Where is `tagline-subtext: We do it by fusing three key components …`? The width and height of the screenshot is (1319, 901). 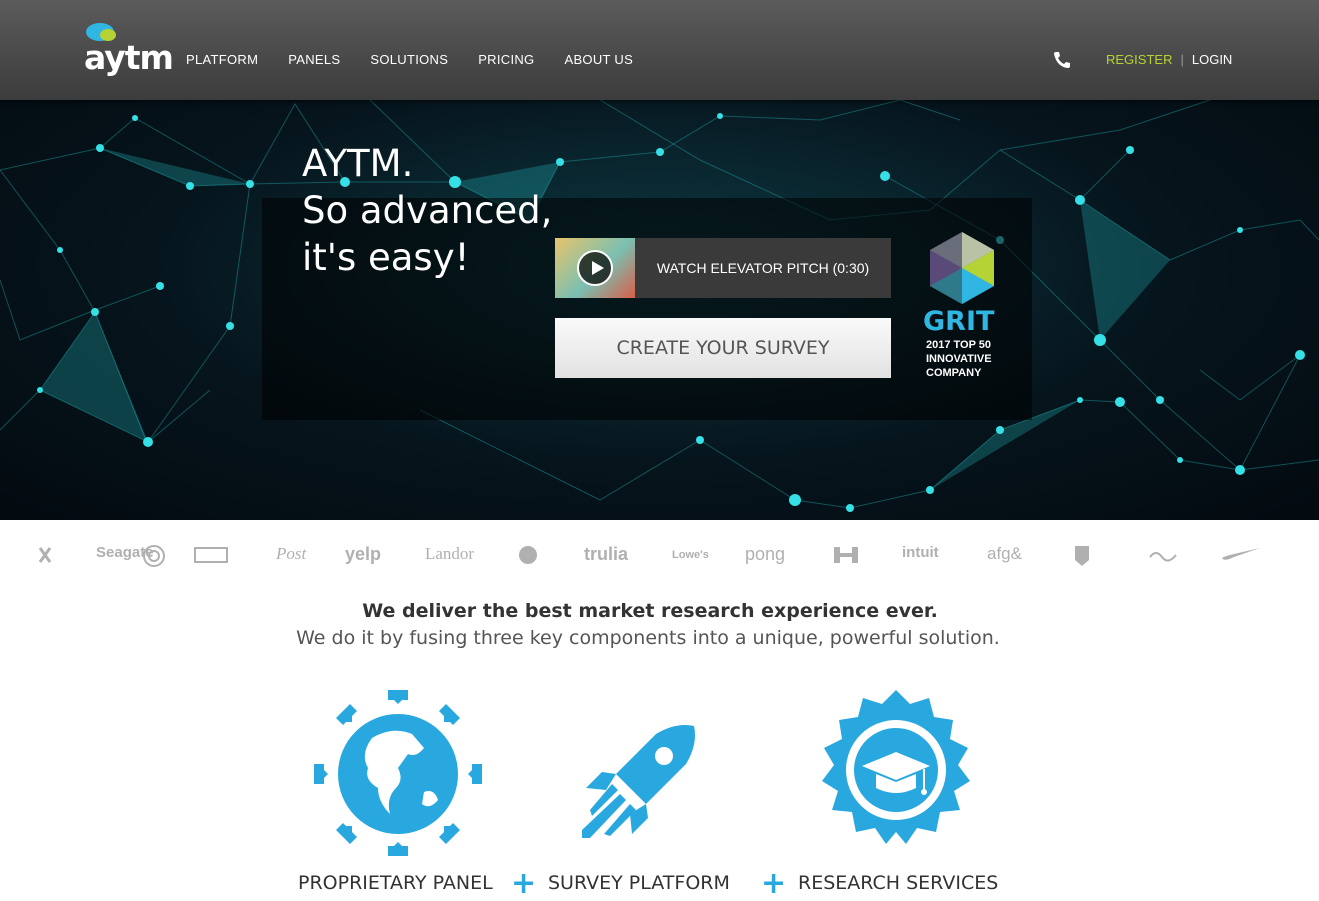 tagline-subtext: We do it by fusing three key components … is located at coordinates (648, 638).